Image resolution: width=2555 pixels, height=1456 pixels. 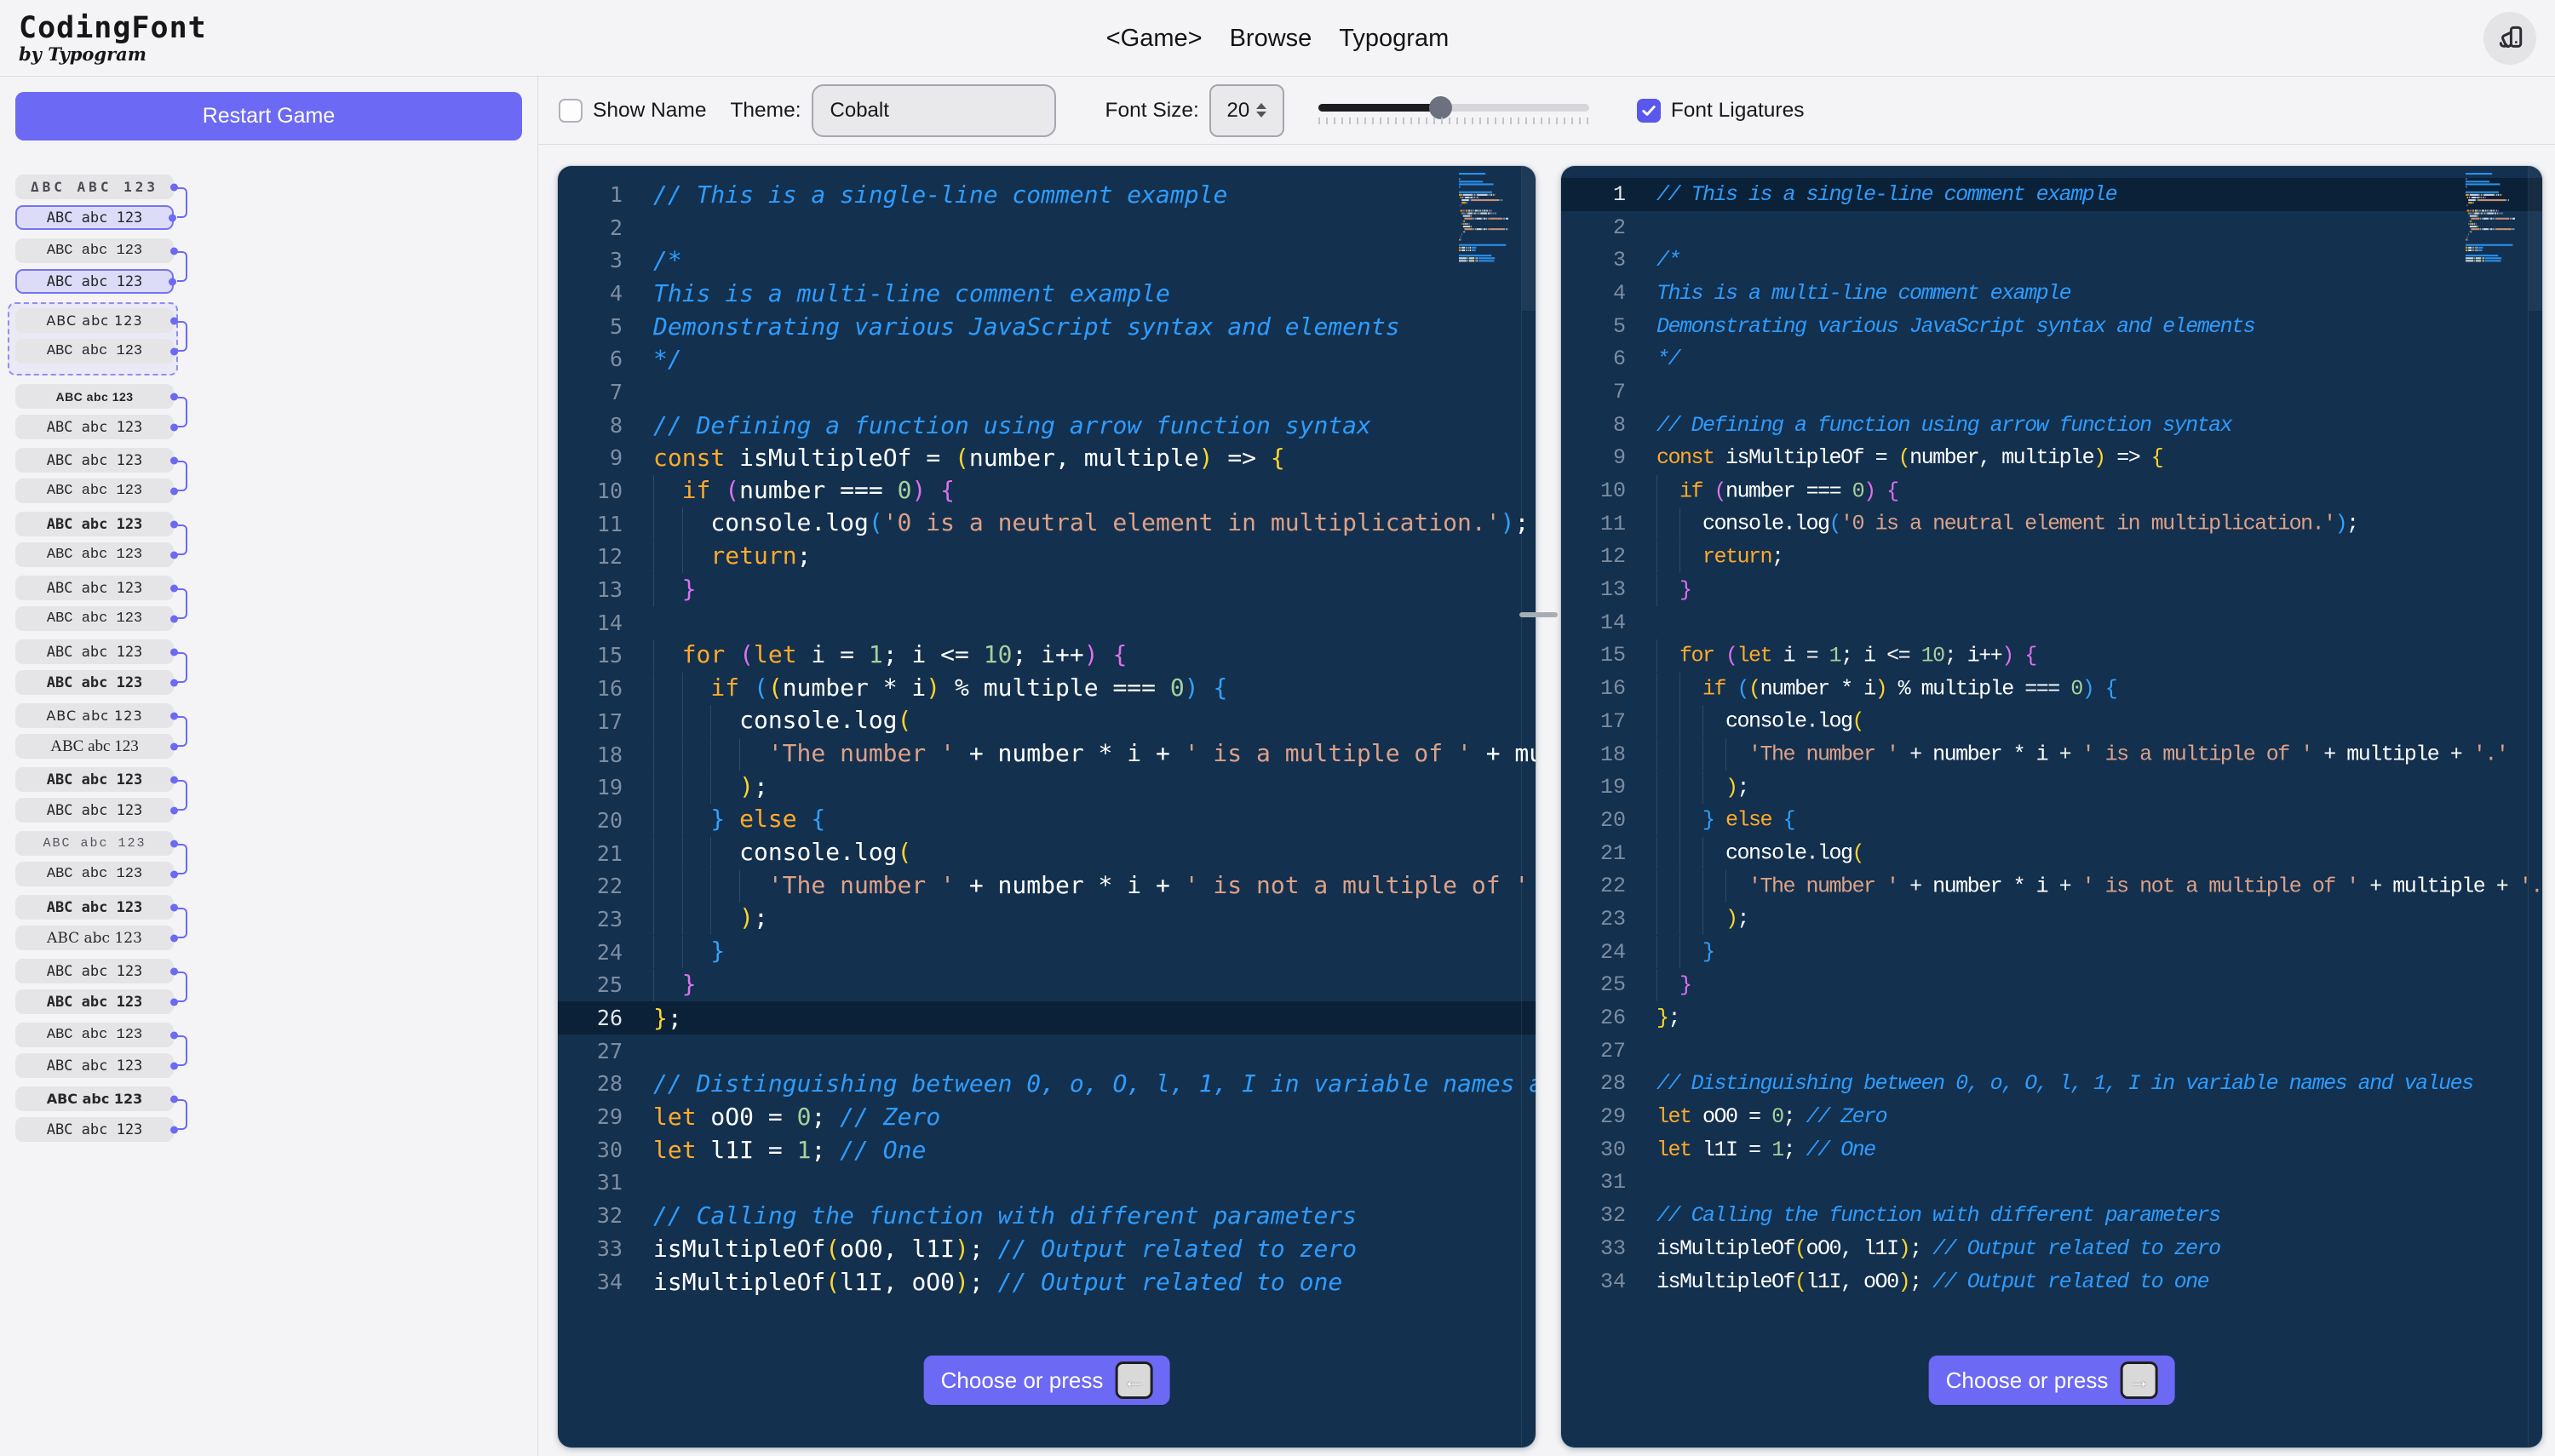 What do you see at coordinates (1646, 359) in the screenshot?
I see `code-line: 6 */` at bounding box center [1646, 359].